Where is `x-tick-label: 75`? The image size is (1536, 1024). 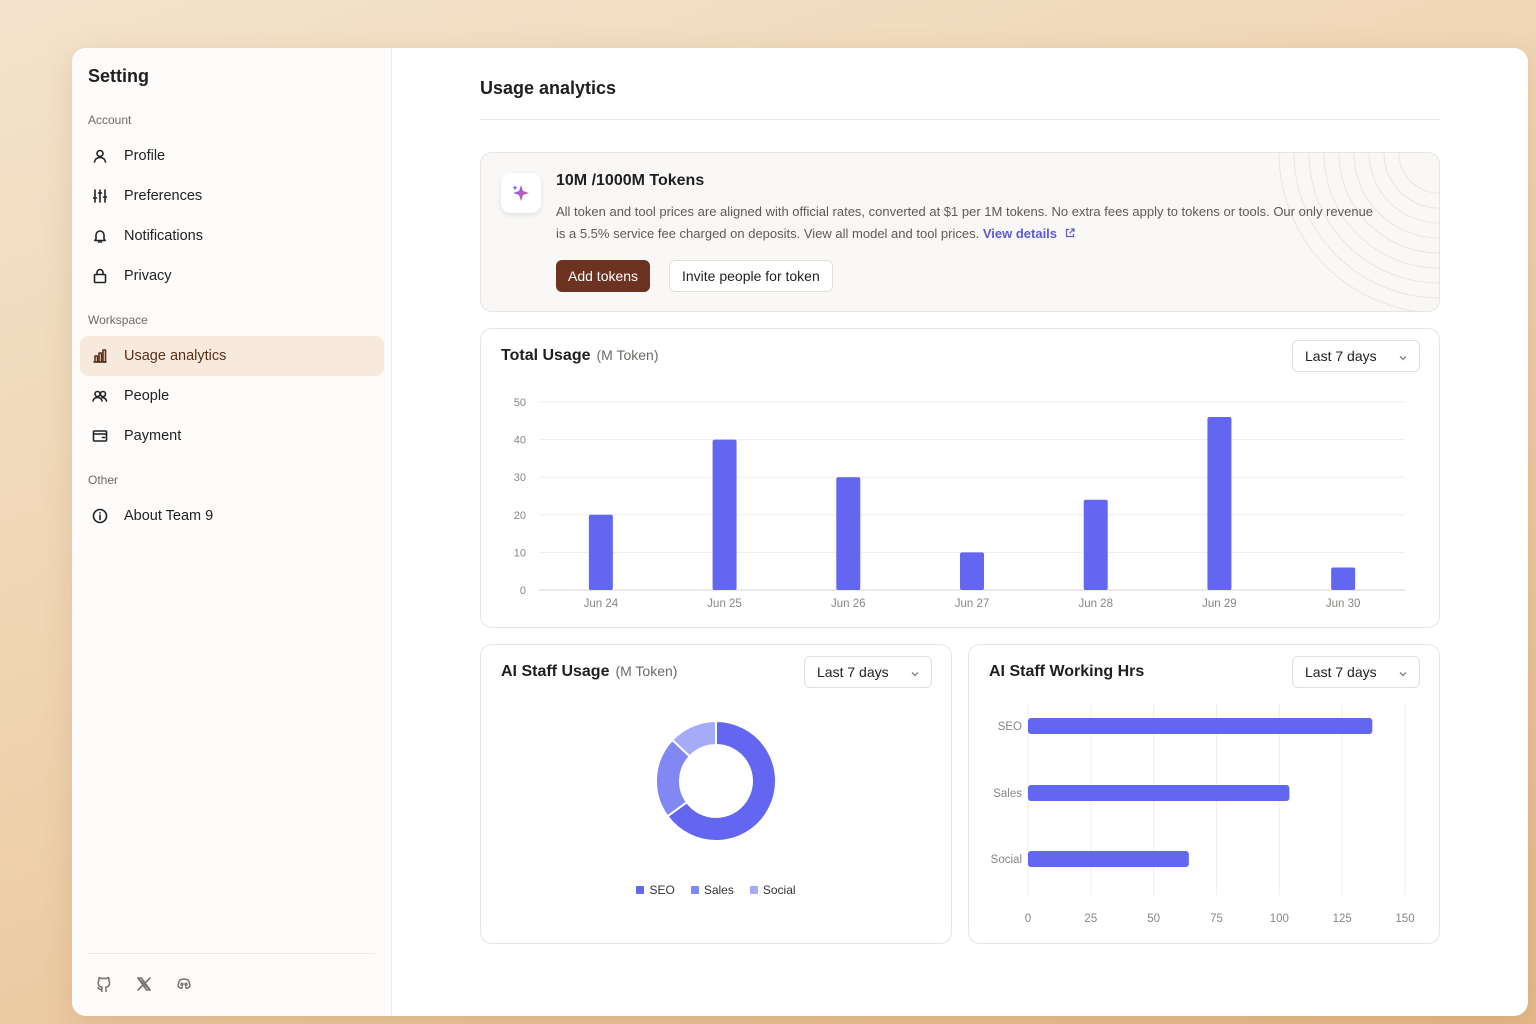
x-tick-label: 75 is located at coordinates (1216, 919).